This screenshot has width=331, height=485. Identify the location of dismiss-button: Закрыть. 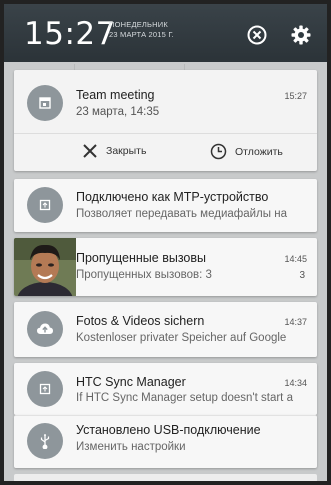
(114, 151).